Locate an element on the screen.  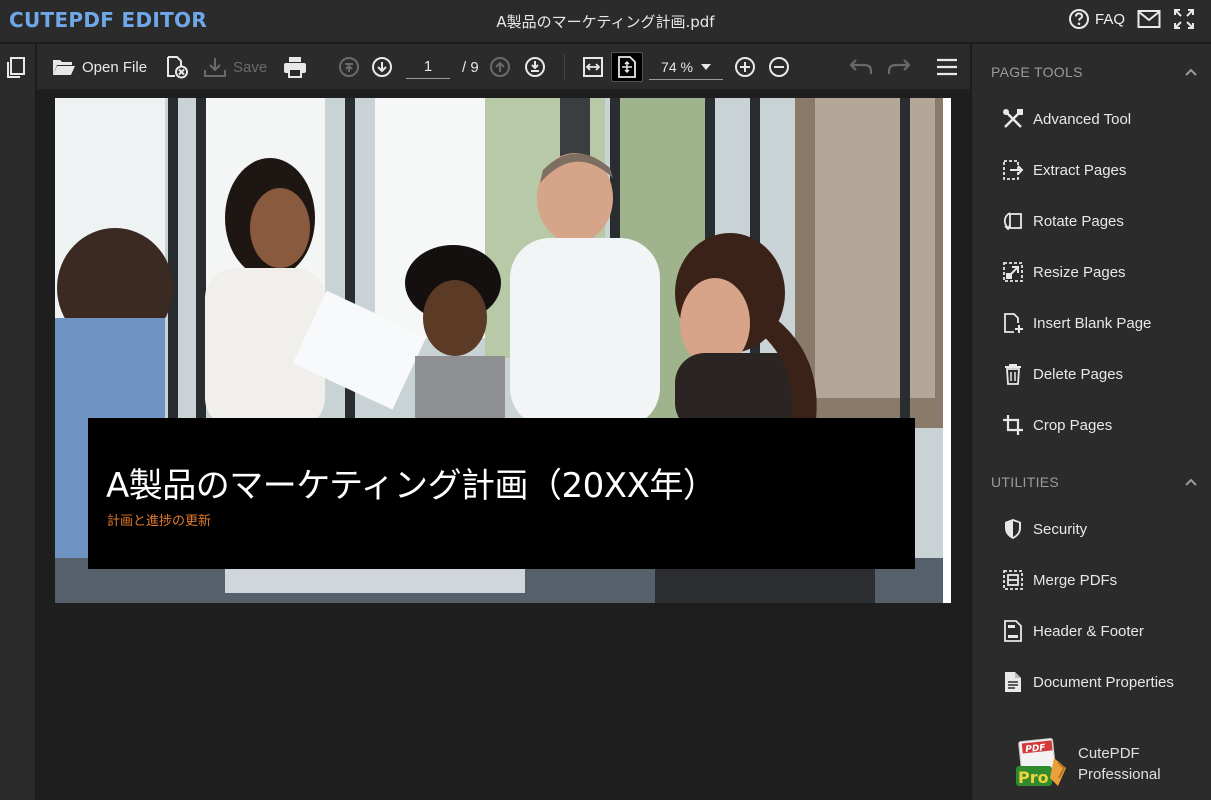
faq-label: FAQ is located at coordinates (1109, 19).